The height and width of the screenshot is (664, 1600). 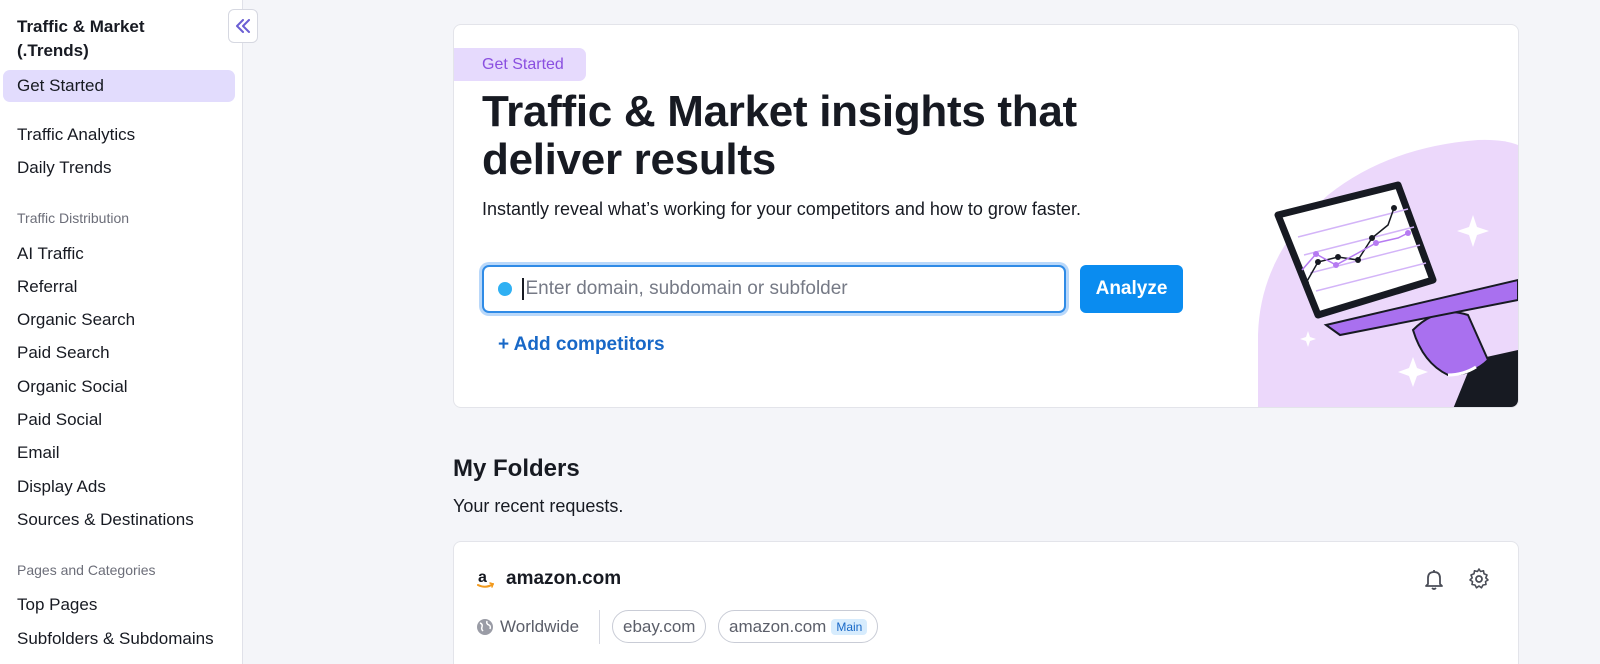 I want to click on sidebar-title: Traffic & Market (.Trends), so click(x=81, y=38).